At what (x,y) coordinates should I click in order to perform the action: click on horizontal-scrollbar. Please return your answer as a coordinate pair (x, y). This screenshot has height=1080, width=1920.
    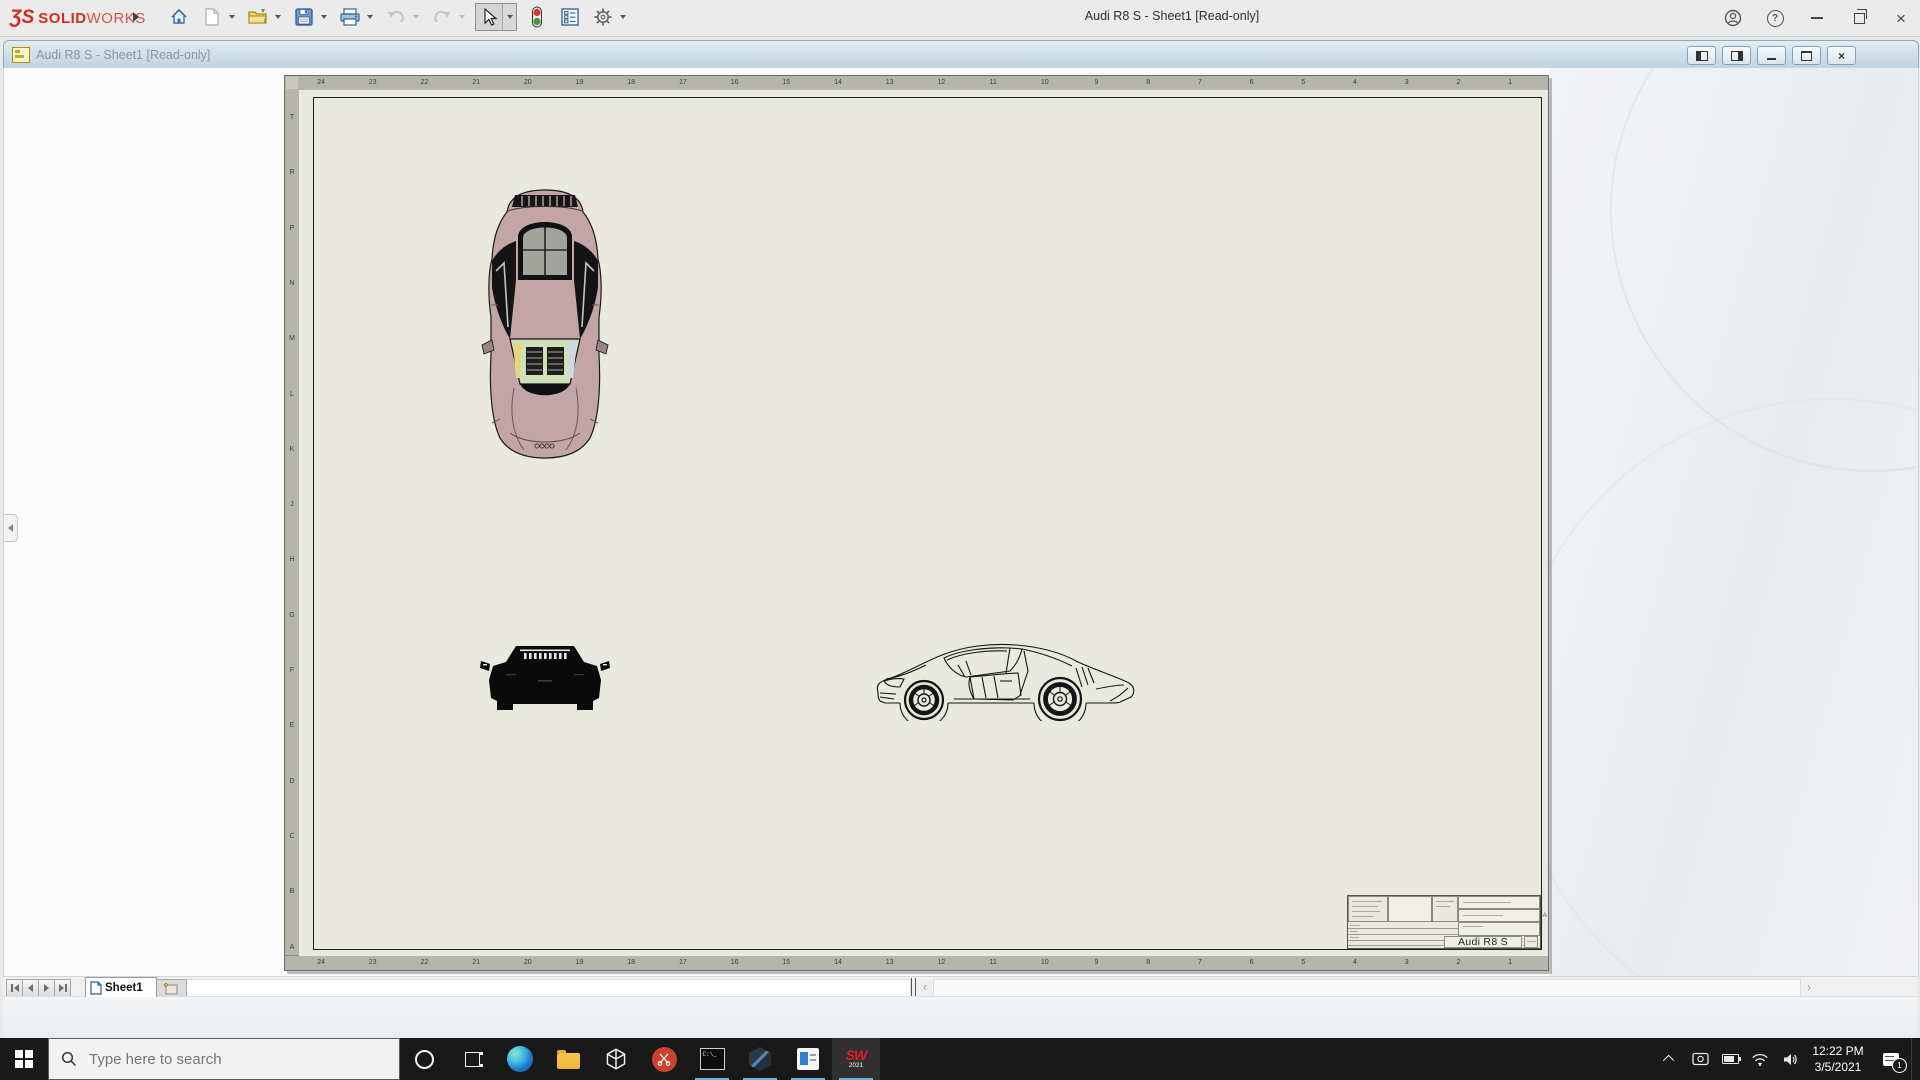
    Looking at the image, I should click on (1367, 988).